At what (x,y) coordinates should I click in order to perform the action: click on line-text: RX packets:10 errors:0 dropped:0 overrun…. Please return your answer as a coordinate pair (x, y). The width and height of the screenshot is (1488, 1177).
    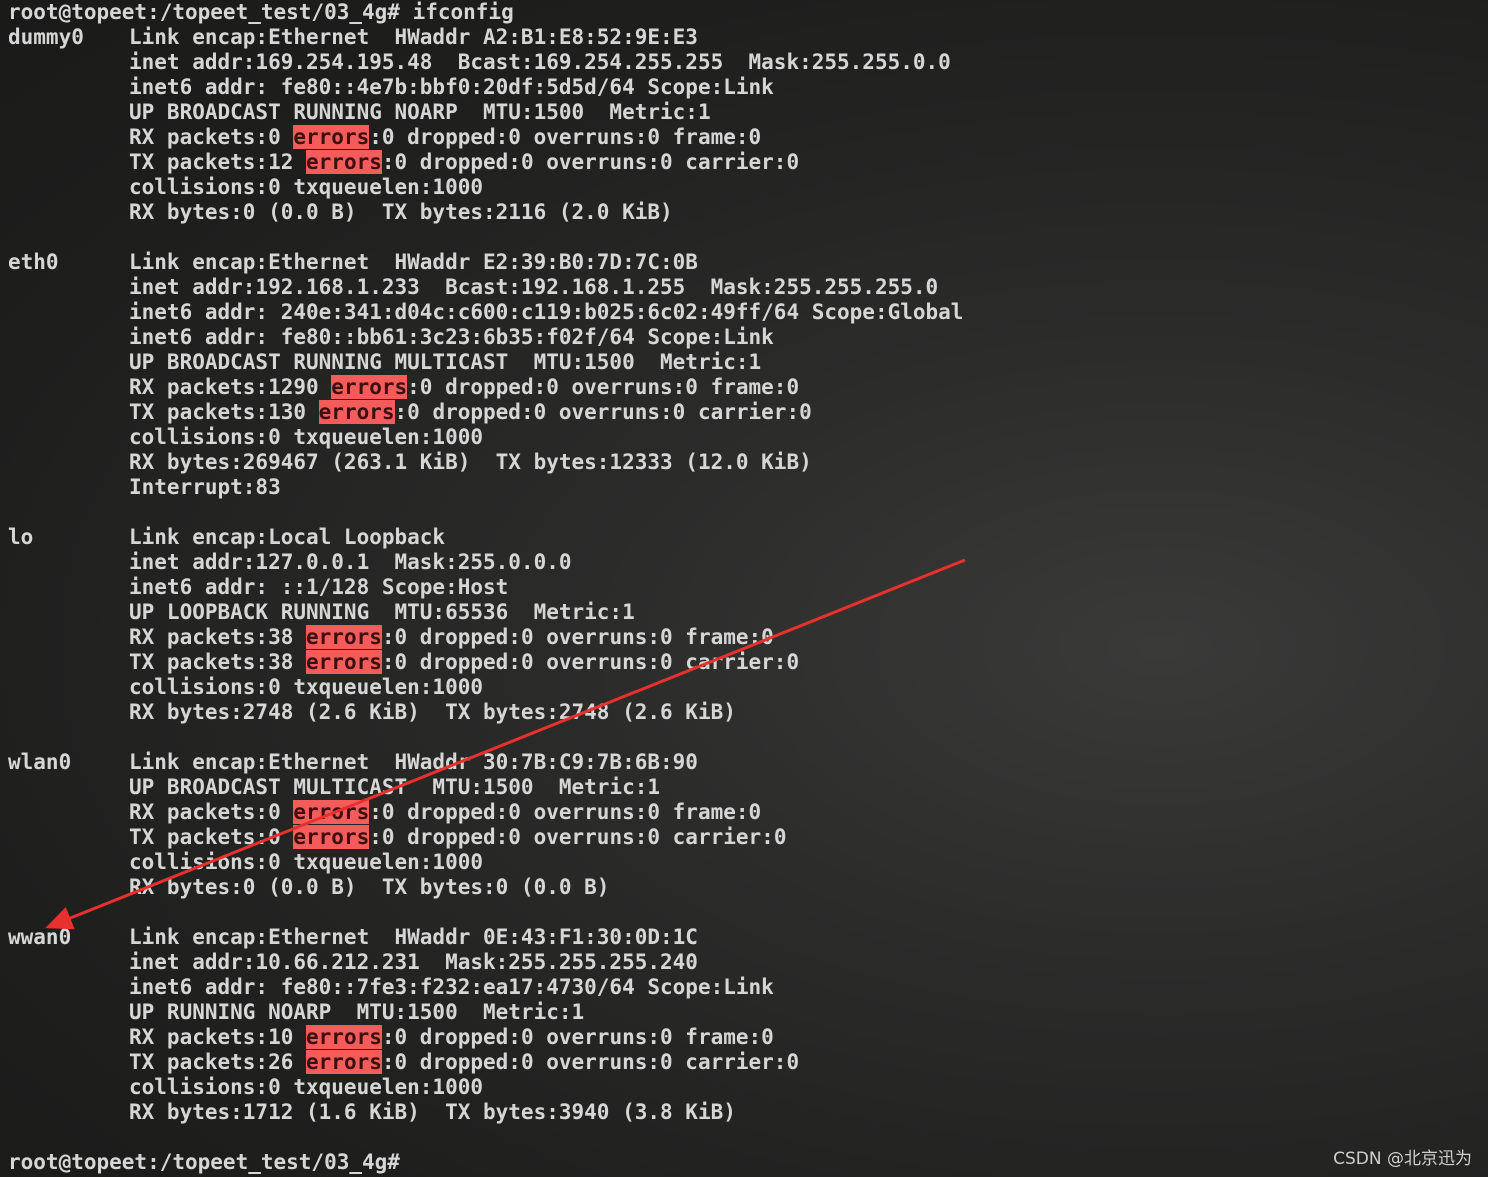
    Looking at the image, I should click on (451, 1037).